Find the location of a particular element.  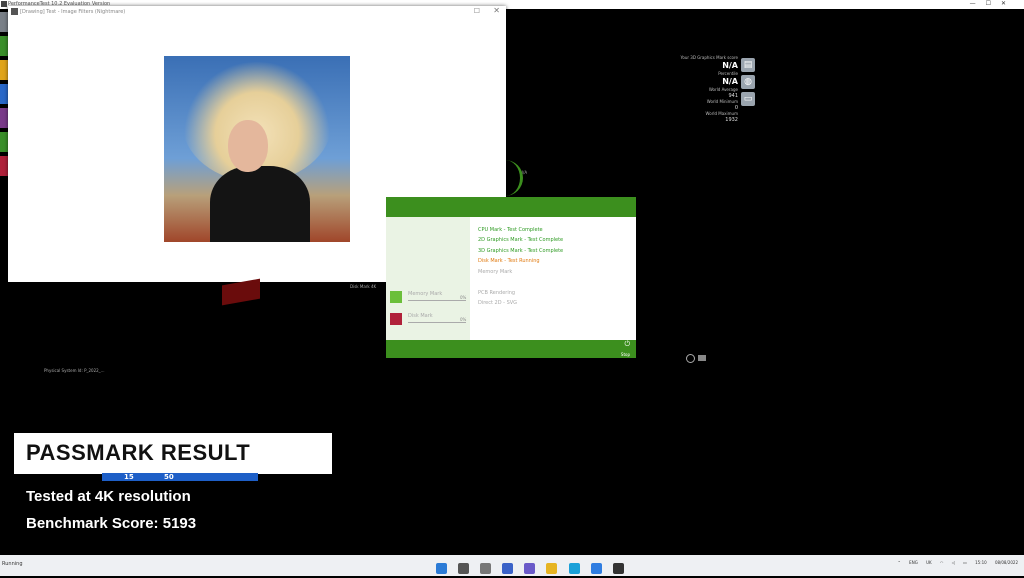

stop-label: Stop is located at coordinates (625, 354).